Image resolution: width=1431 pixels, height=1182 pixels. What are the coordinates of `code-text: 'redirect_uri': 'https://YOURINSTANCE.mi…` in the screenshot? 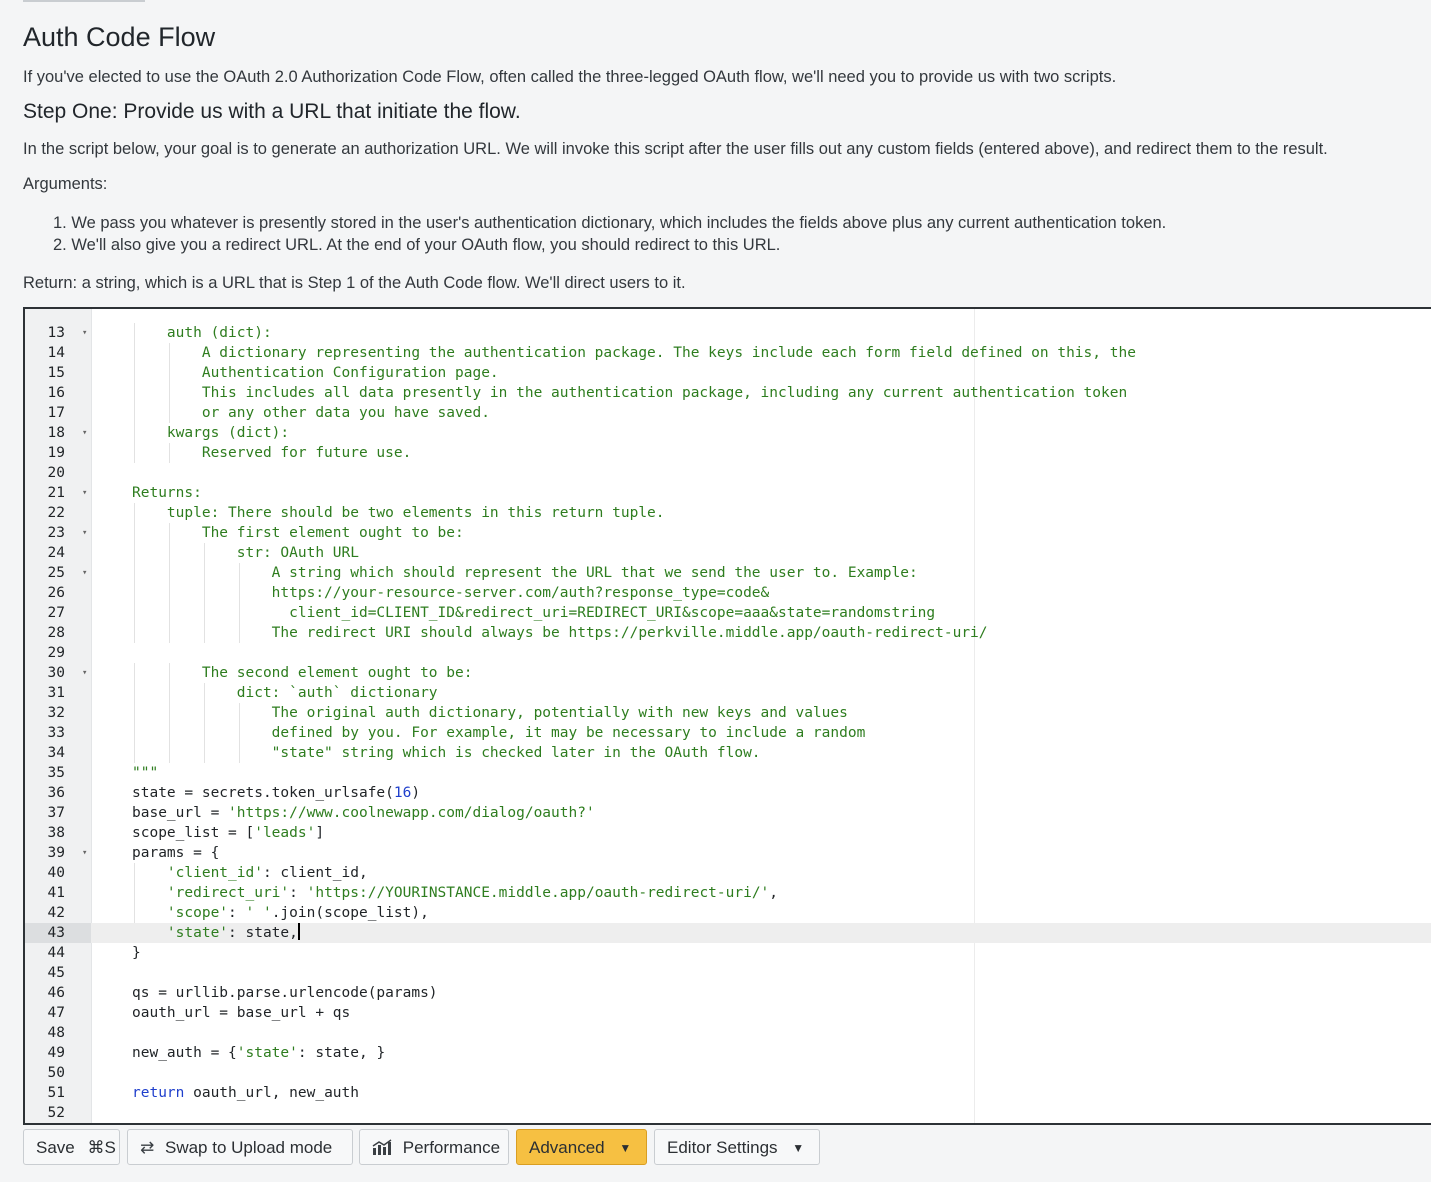 It's located at (472, 893).